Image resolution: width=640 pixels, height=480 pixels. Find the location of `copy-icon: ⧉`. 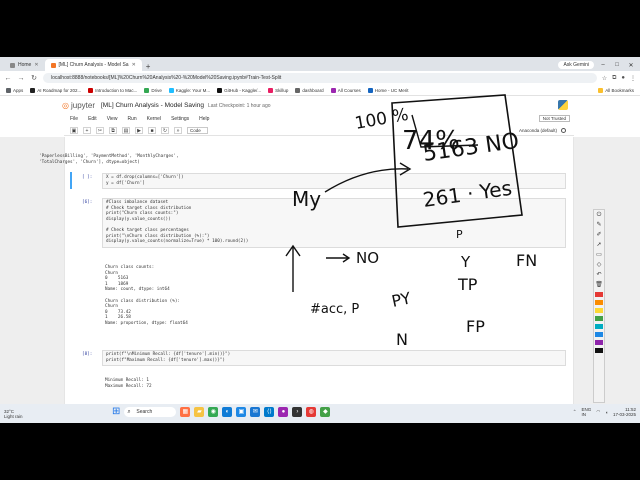

copy-icon: ⧉ is located at coordinates (113, 130).